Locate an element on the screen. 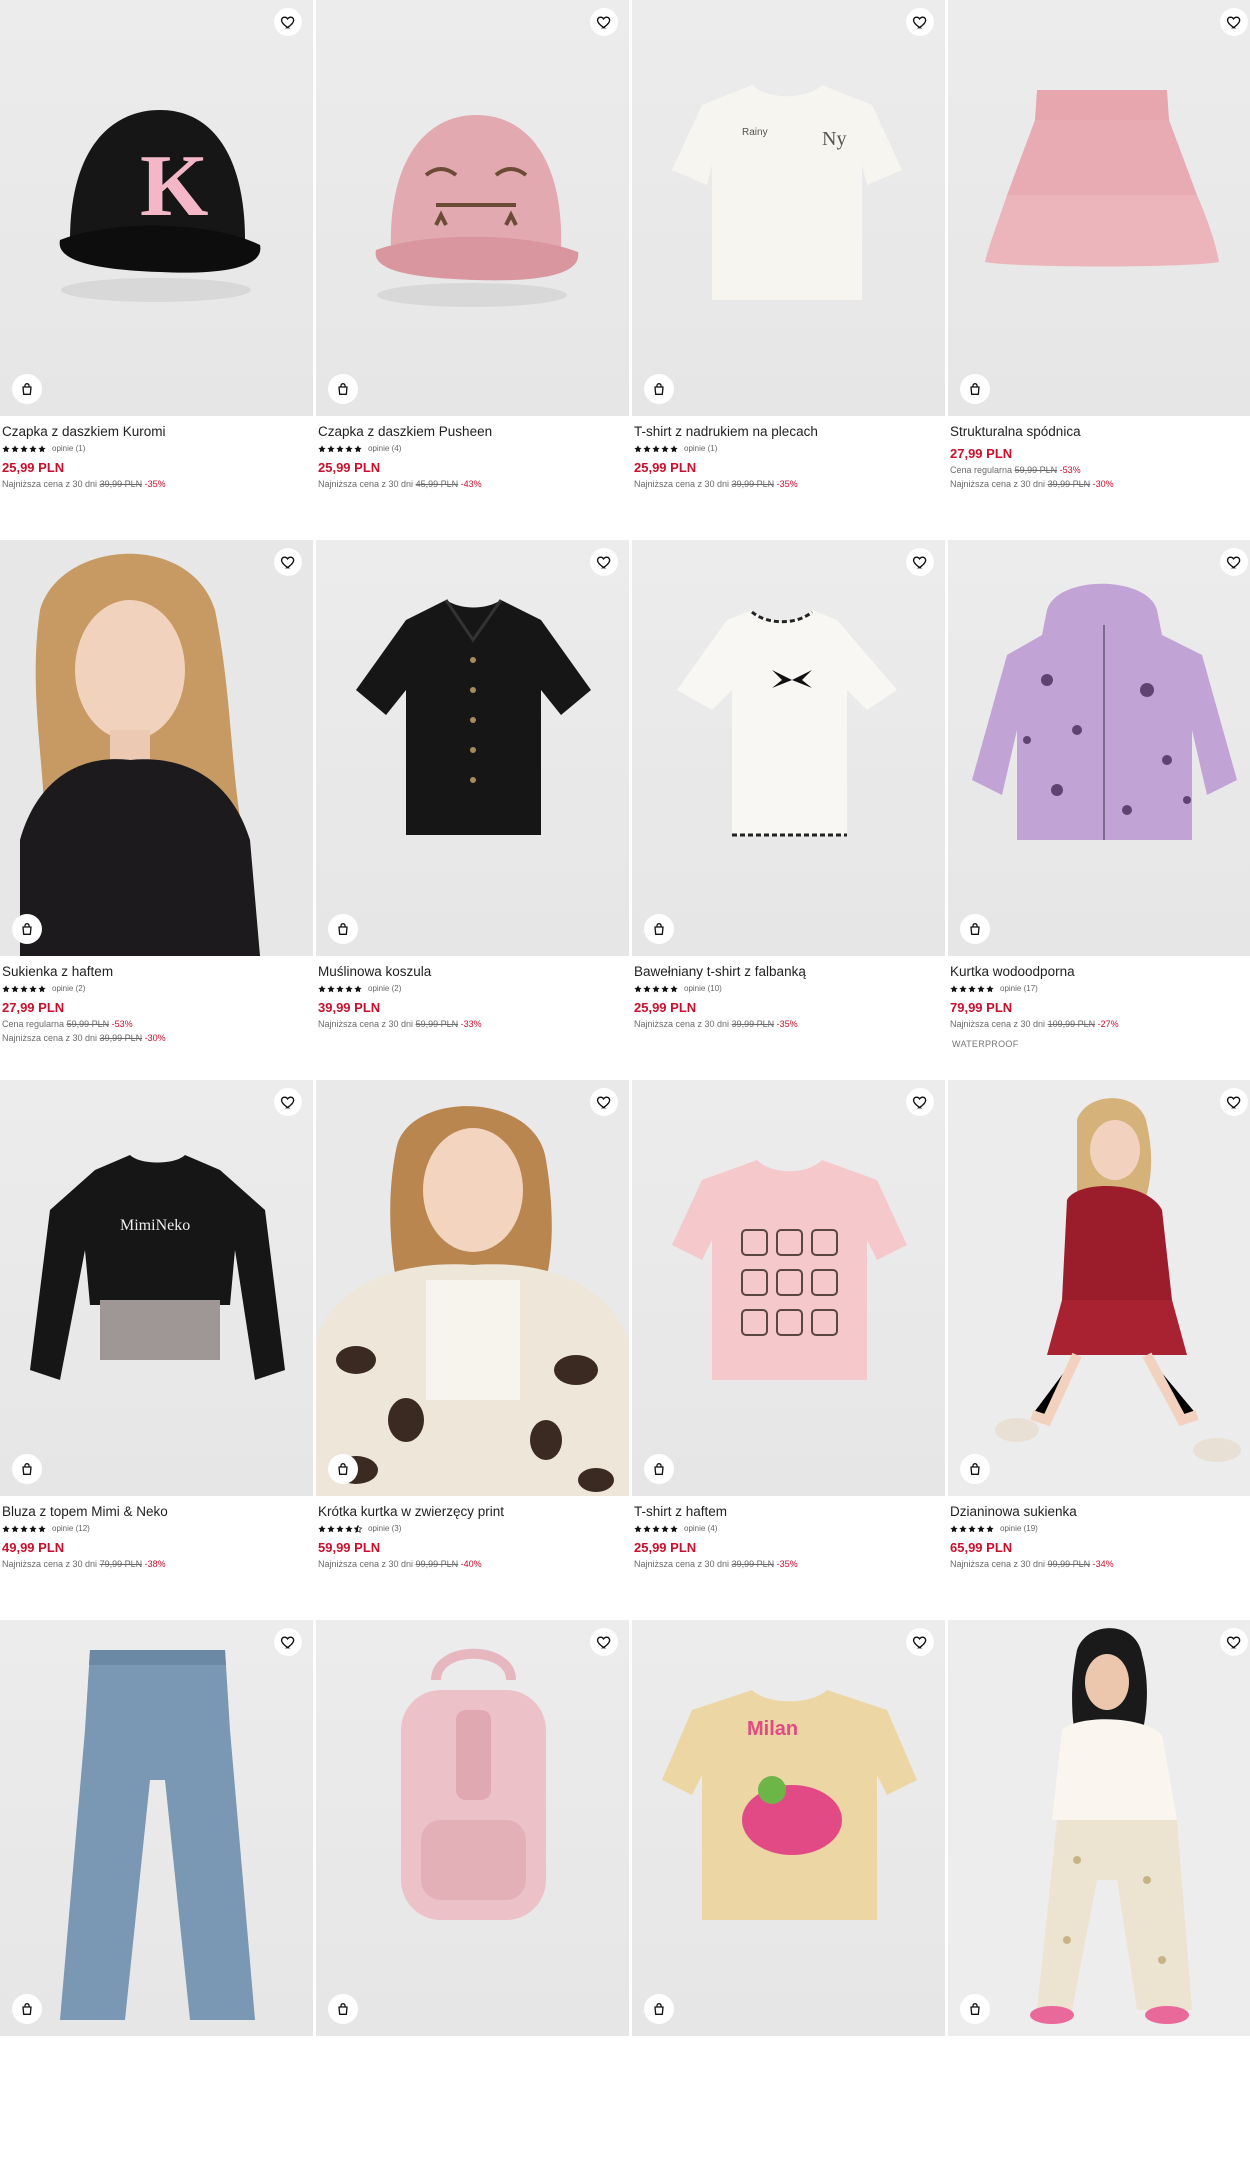 This screenshot has height=2160, width=1250. product-name: Kurtka wodoodporna is located at coordinates (1100, 972).